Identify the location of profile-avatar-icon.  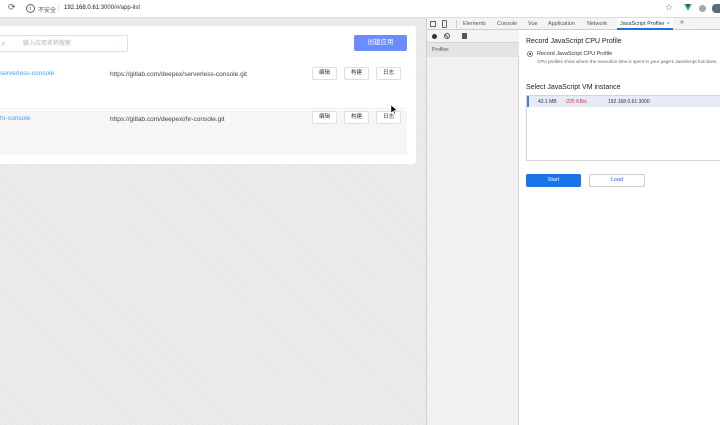
(716, 8).